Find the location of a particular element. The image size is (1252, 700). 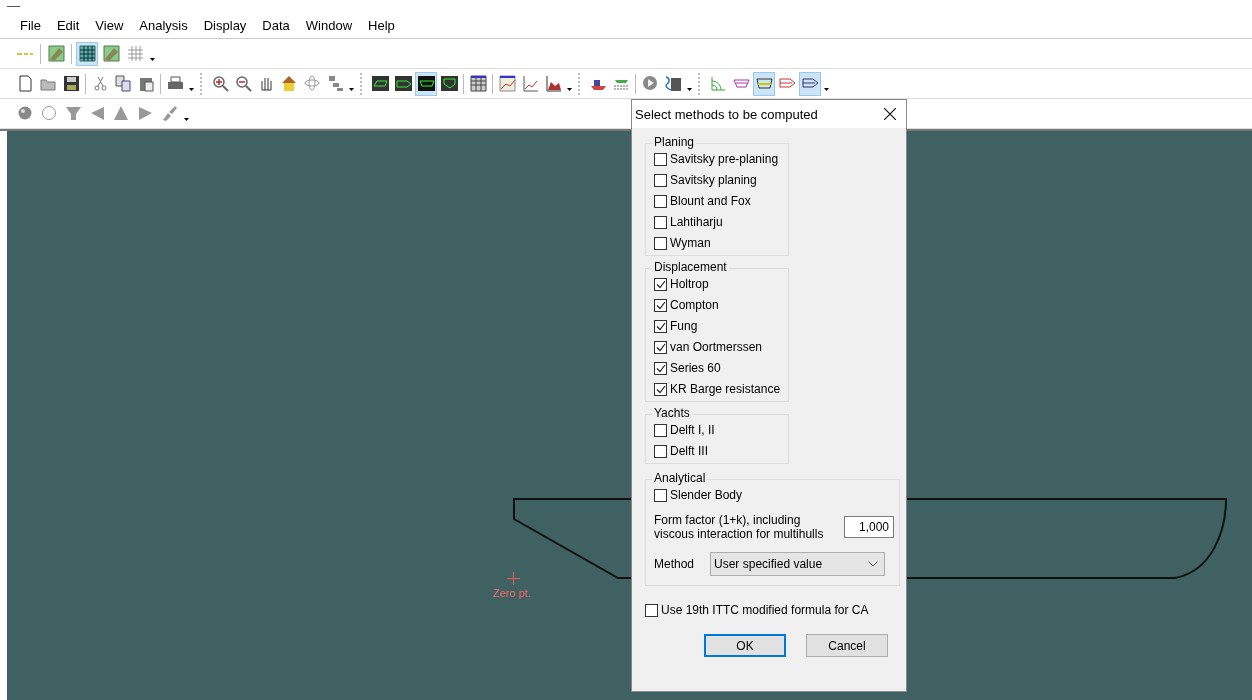

funnel-icon is located at coordinates (73, 113).